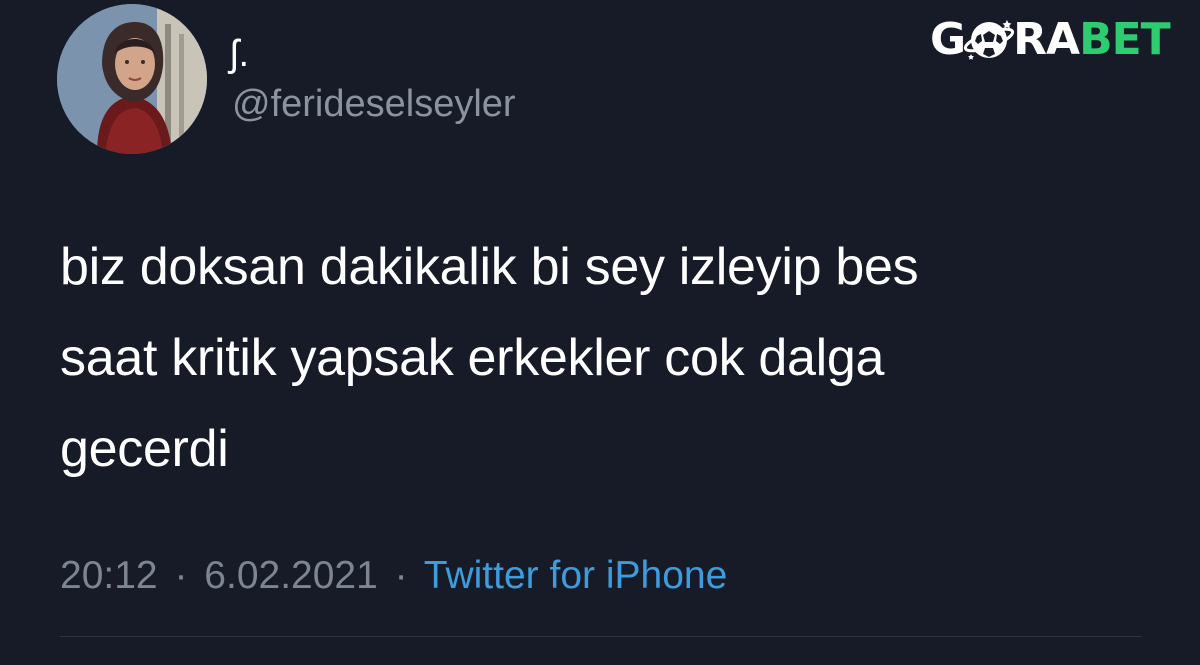 The image size is (1200, 665). What do you see at coordinates (109, 575) in the screenshot?
I see `tweet-time: 20:12` at bounding box center [109, 575].